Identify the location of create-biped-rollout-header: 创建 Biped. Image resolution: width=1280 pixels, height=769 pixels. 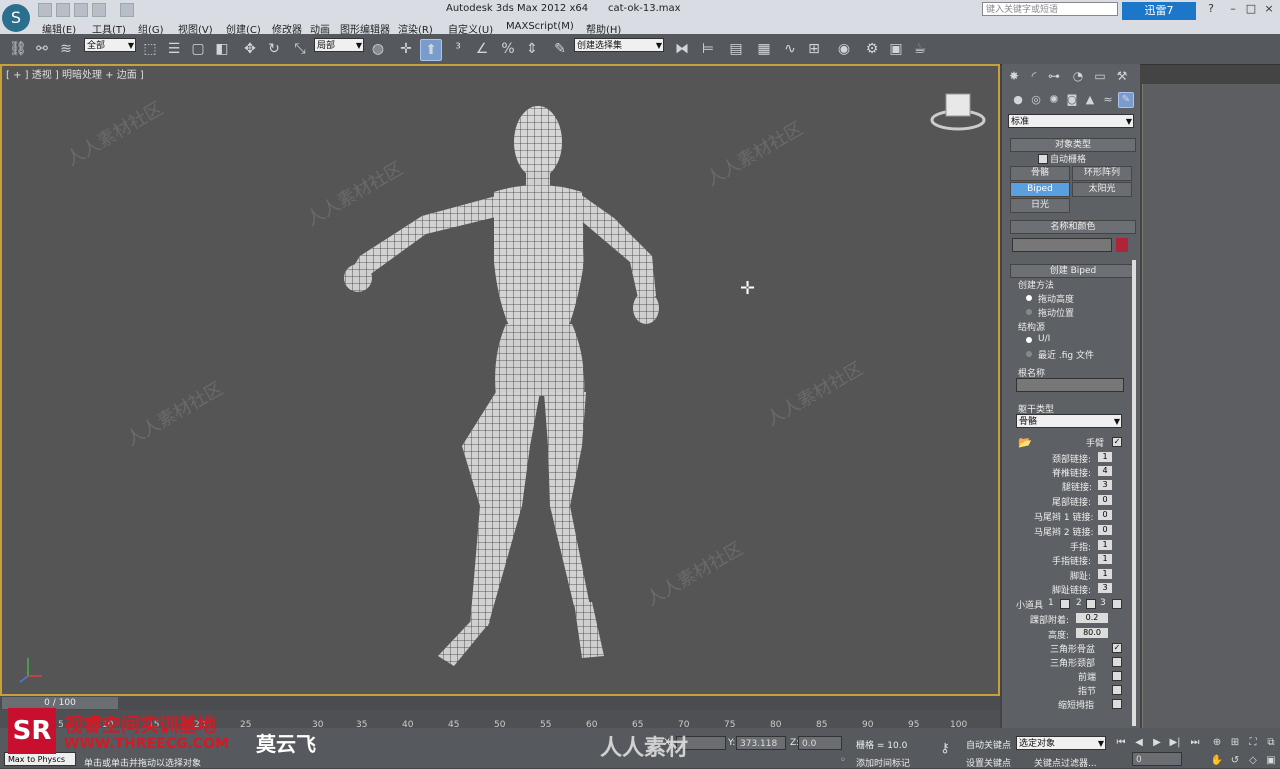
(1073, 271).